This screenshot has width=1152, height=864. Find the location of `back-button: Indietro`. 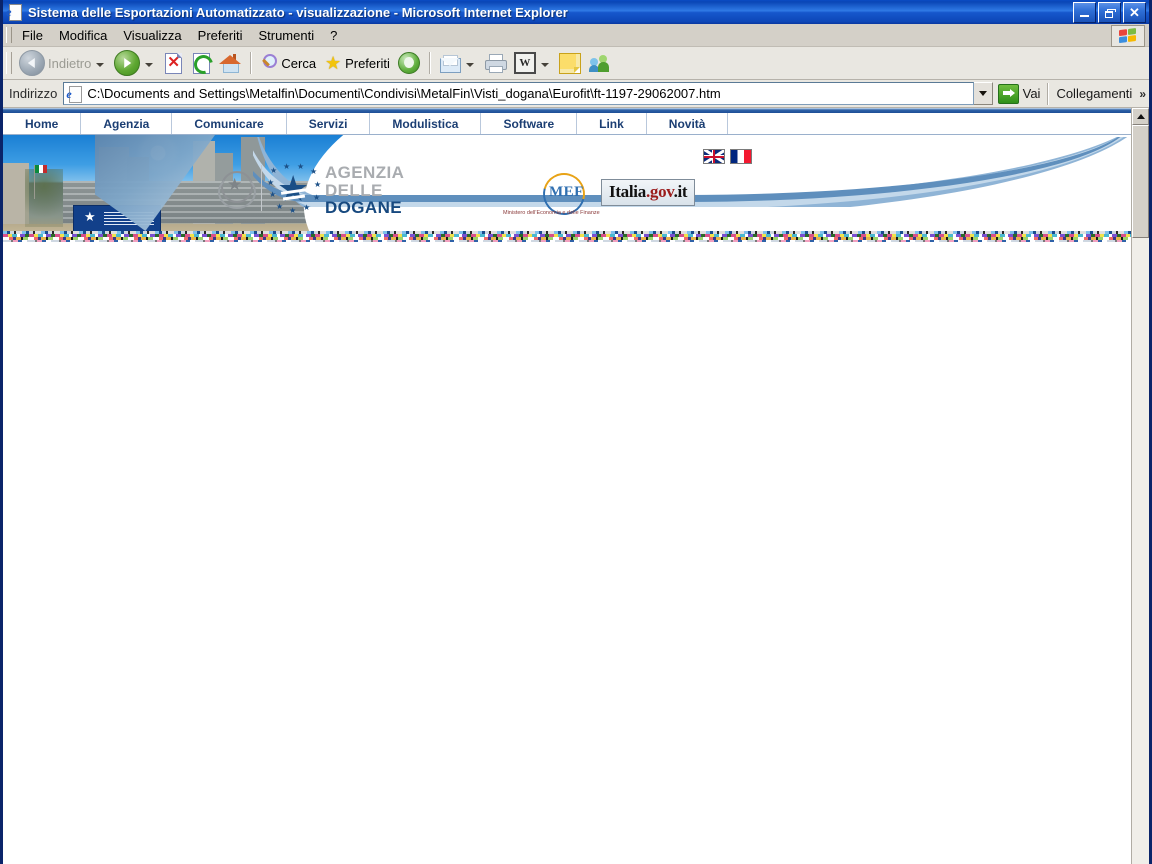

back-button: Indietro is located at coordinates (62, 63).